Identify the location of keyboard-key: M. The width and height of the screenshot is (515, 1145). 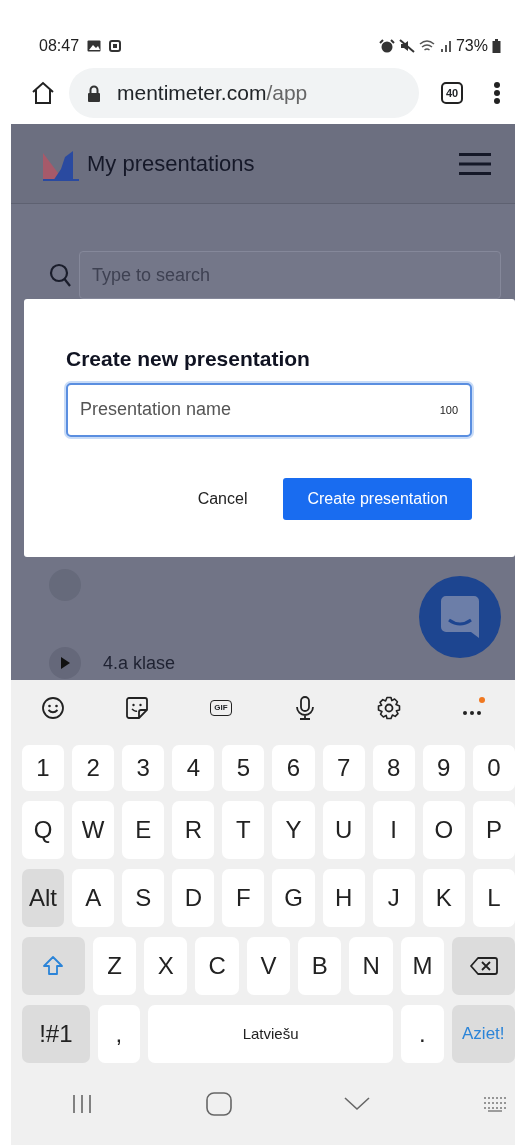
(422, 966).